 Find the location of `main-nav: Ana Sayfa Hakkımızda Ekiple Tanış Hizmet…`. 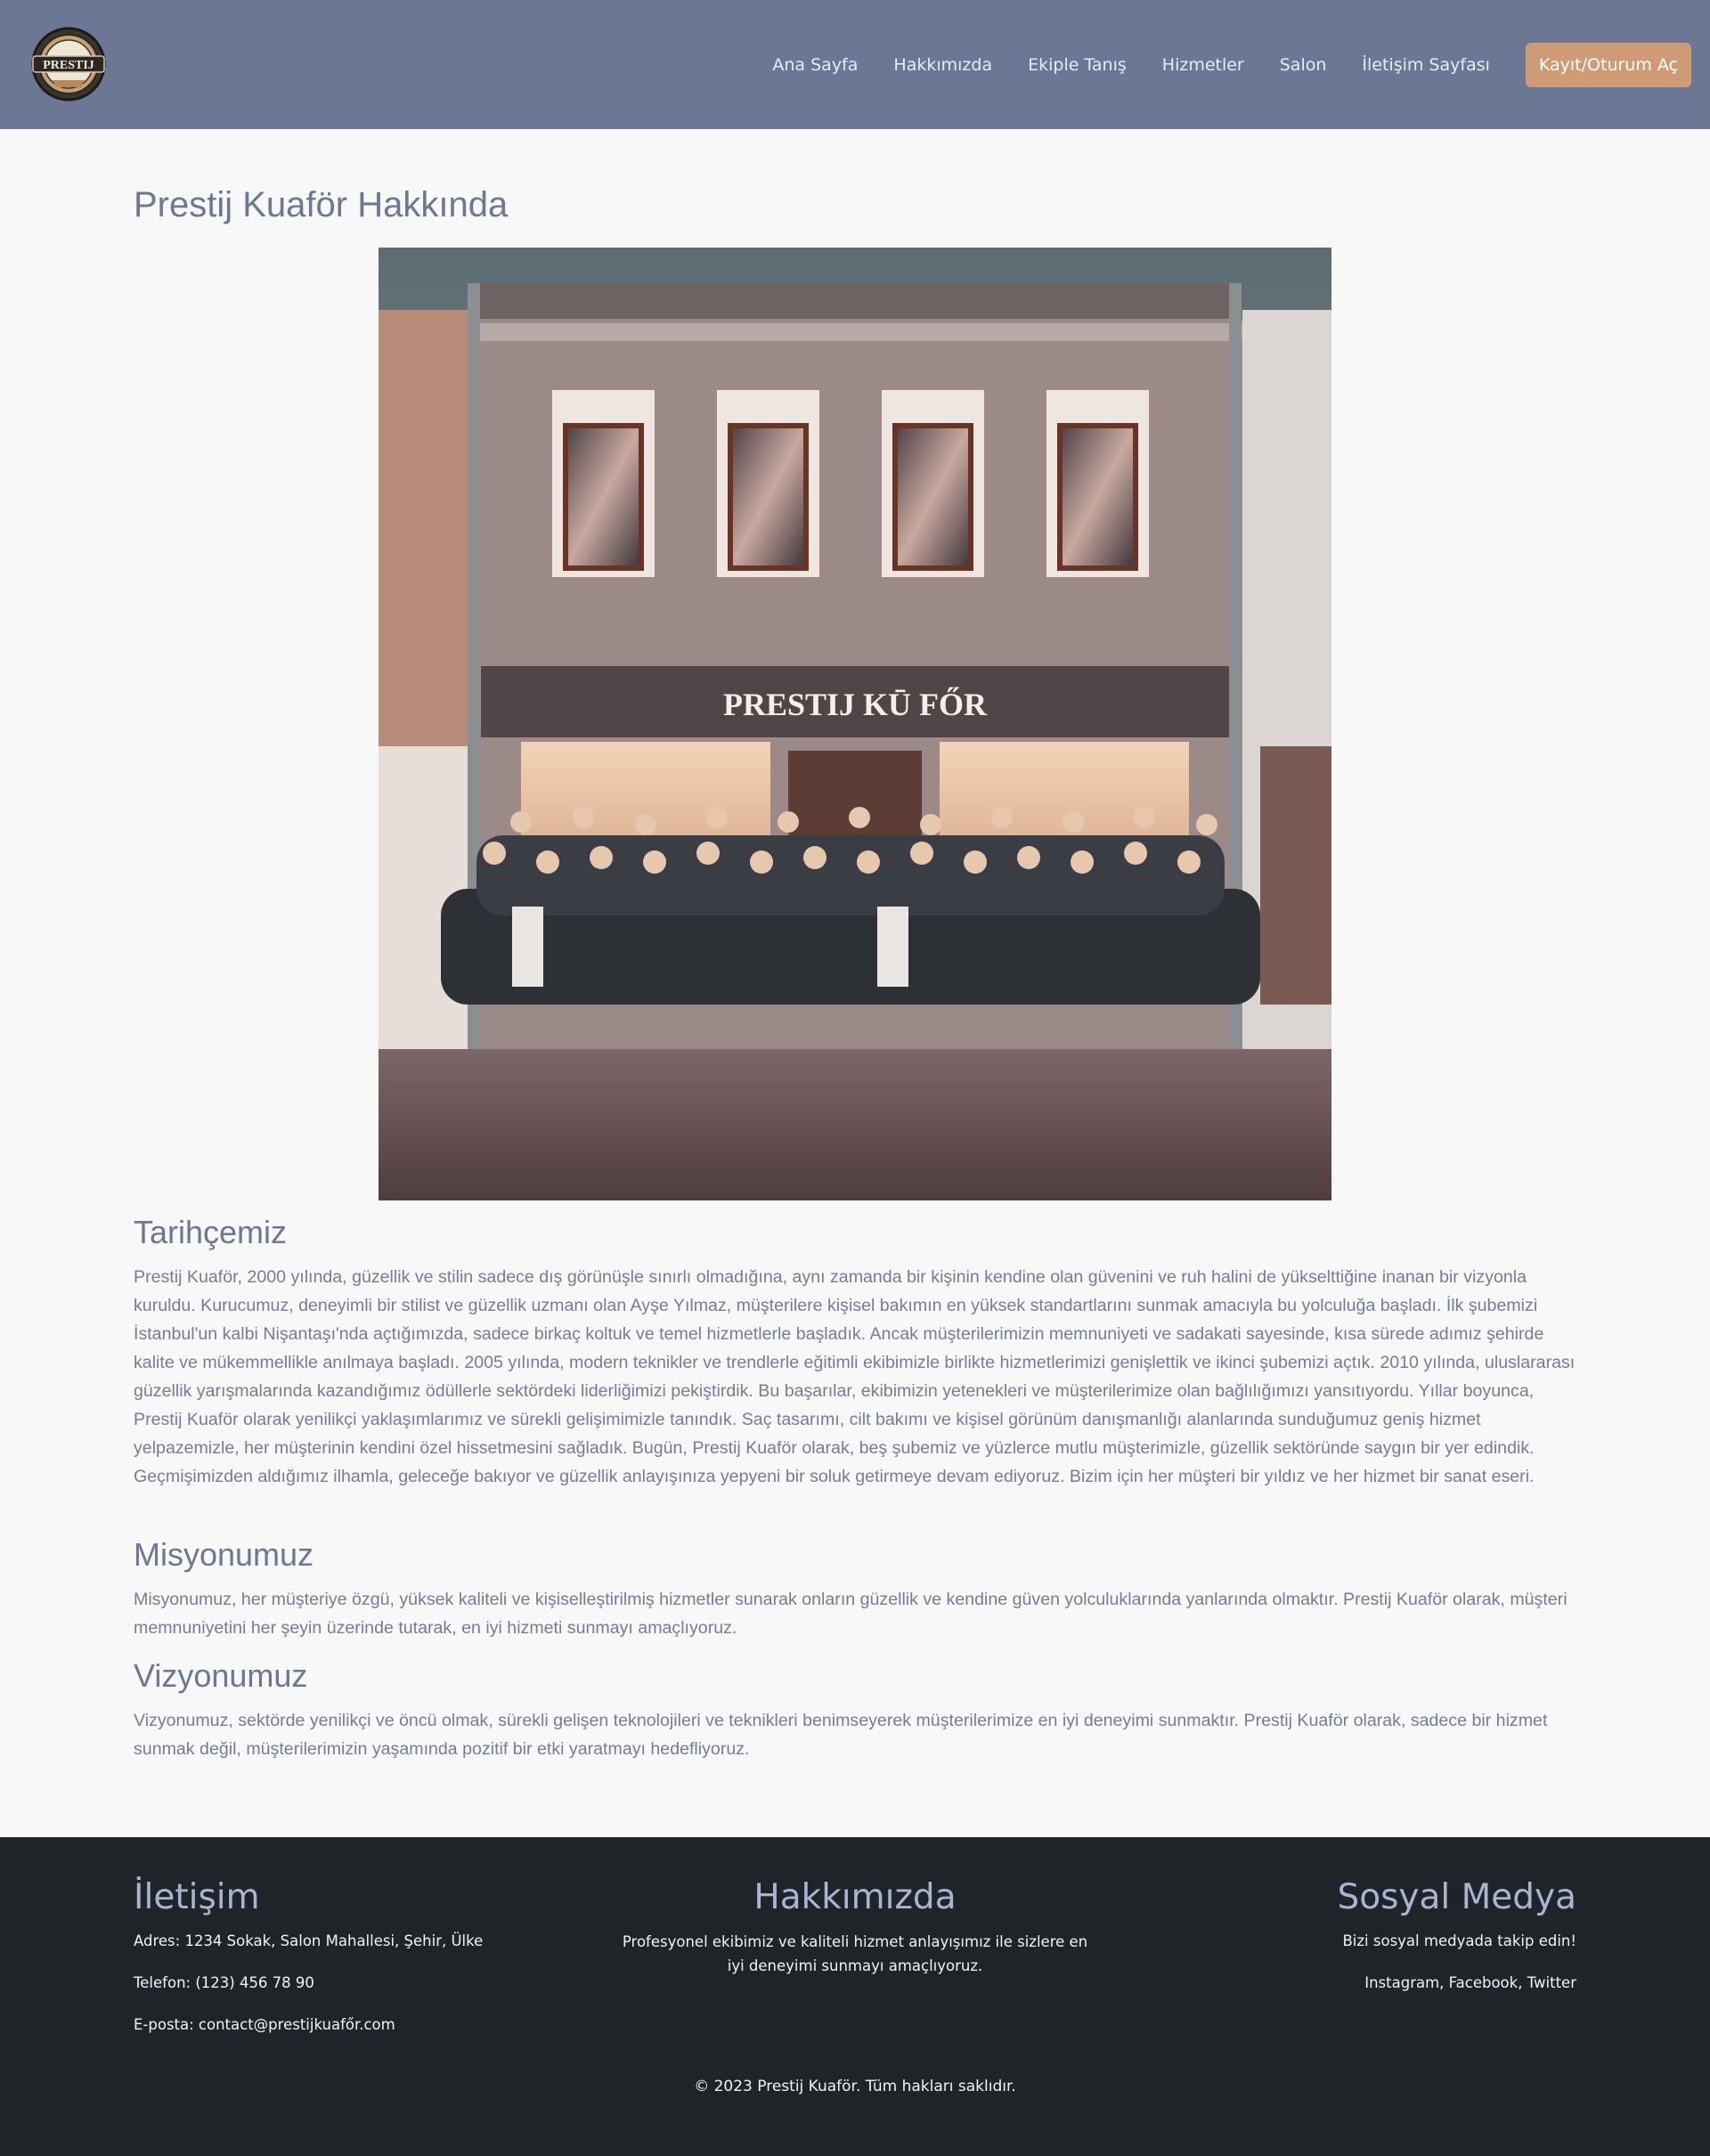

main-nav: Ana Sayfa Hakkımızda Ekiple Tanış Hizmet… is located at coordinates (1241, 64).